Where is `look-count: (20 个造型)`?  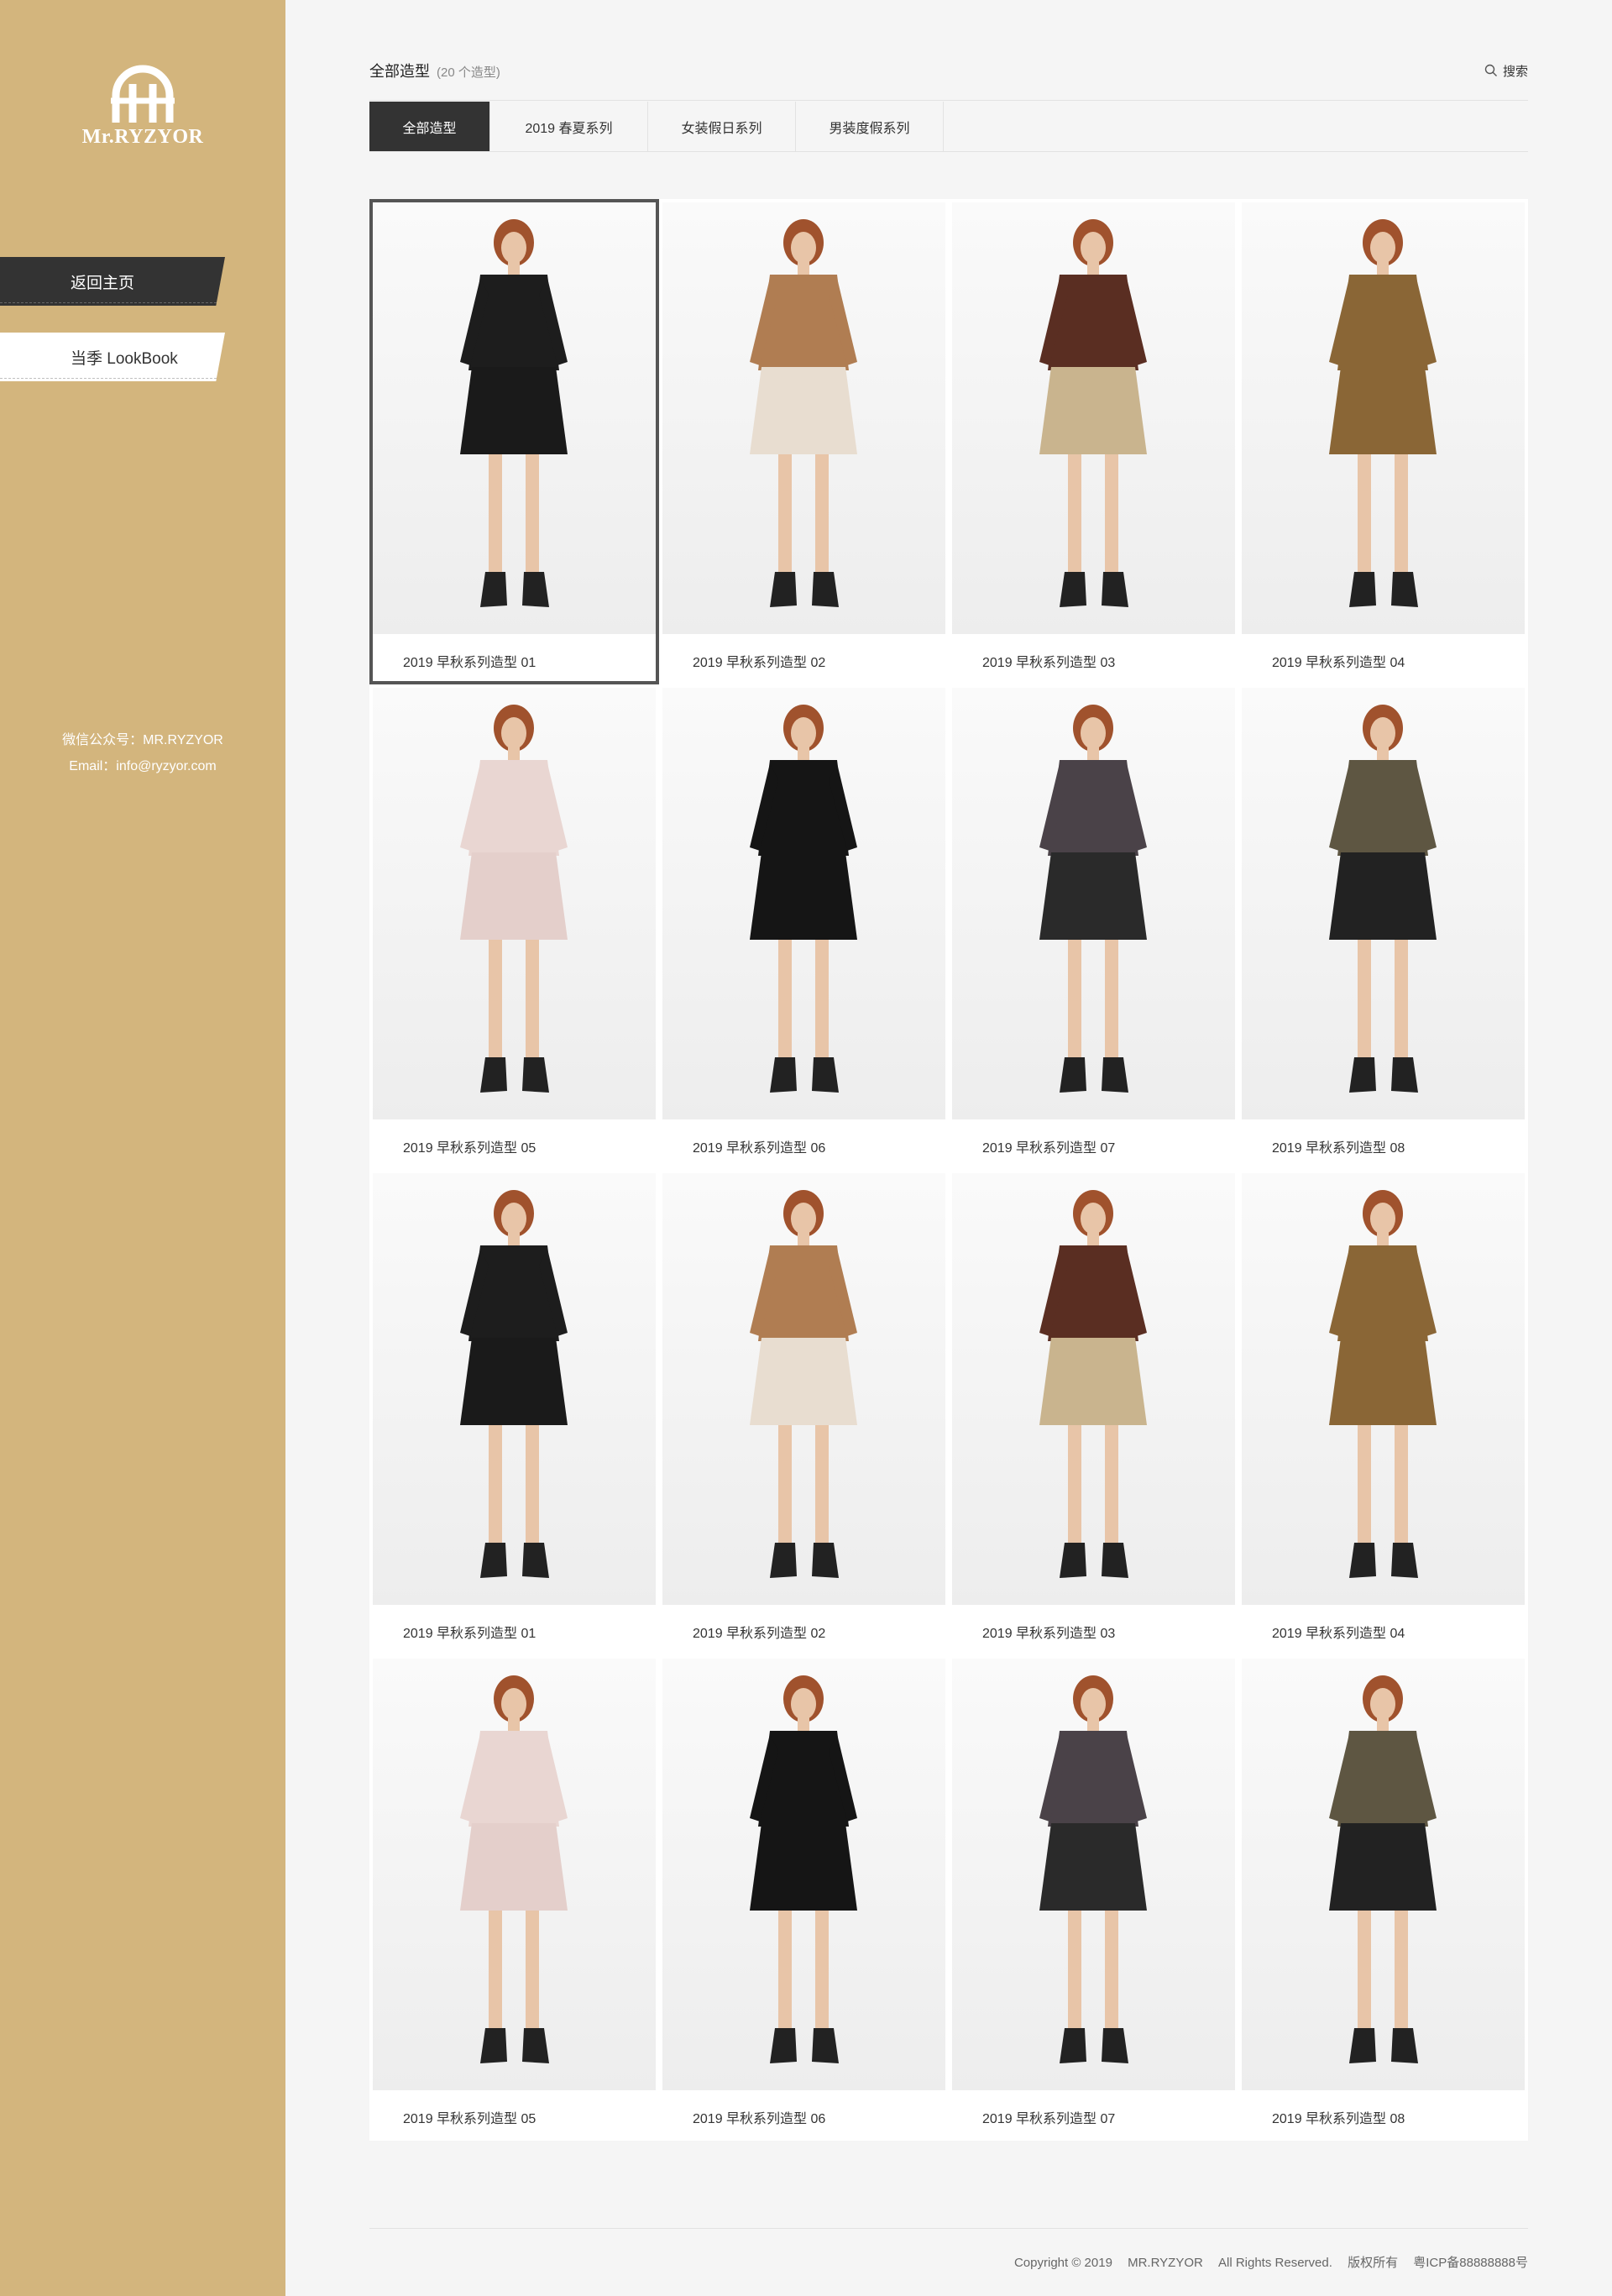 look-count: (20 个造型) is located at coordinates (468, 73).